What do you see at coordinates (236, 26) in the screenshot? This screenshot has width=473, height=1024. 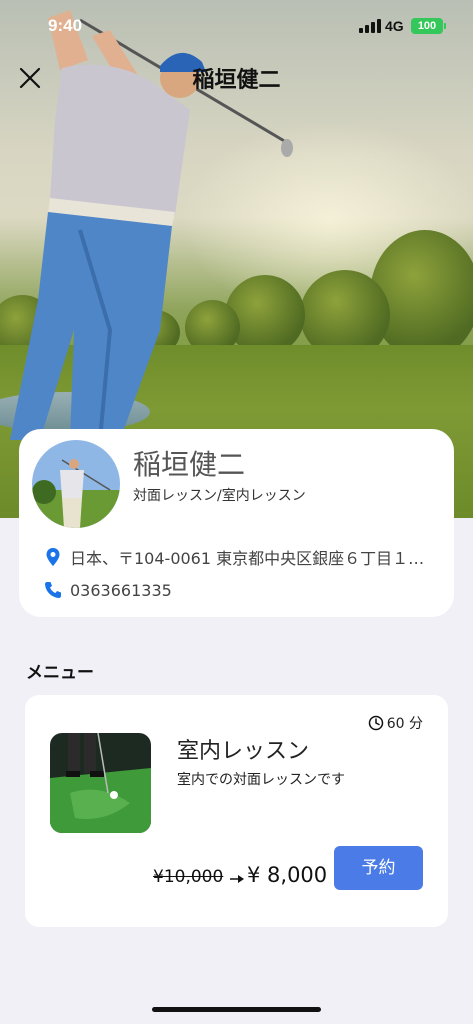 I see `status-bar: 9:40 4G 100` at bounding box center [236, 26].